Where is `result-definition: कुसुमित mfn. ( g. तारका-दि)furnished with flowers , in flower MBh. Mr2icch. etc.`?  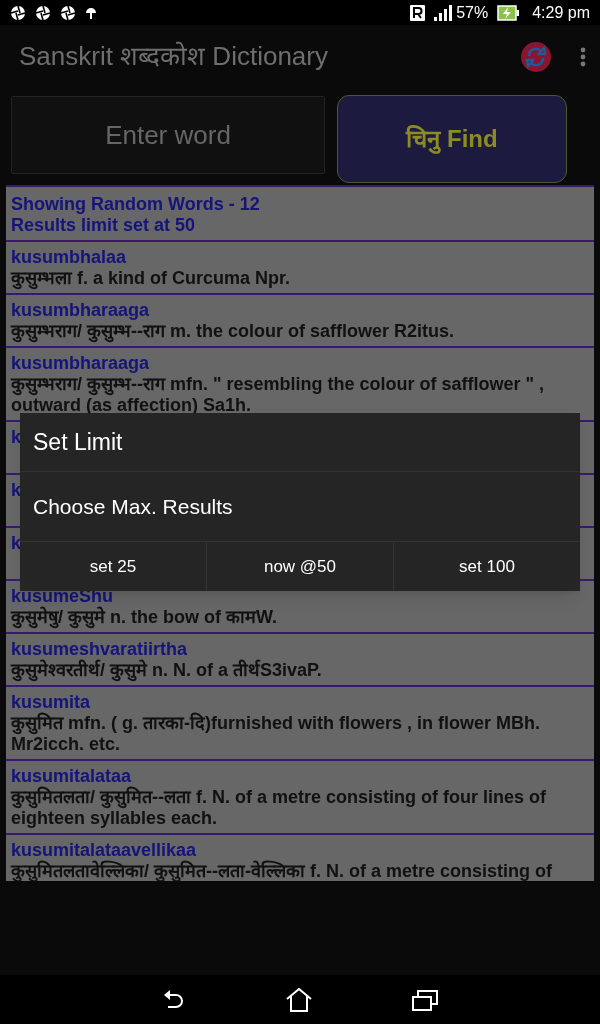 result-definition: कुसुमित mfn. ( g. तारका-दि)furnished with flowers , in flower MBh. Mr2icch. etc. is located at coordinates (276, 734).